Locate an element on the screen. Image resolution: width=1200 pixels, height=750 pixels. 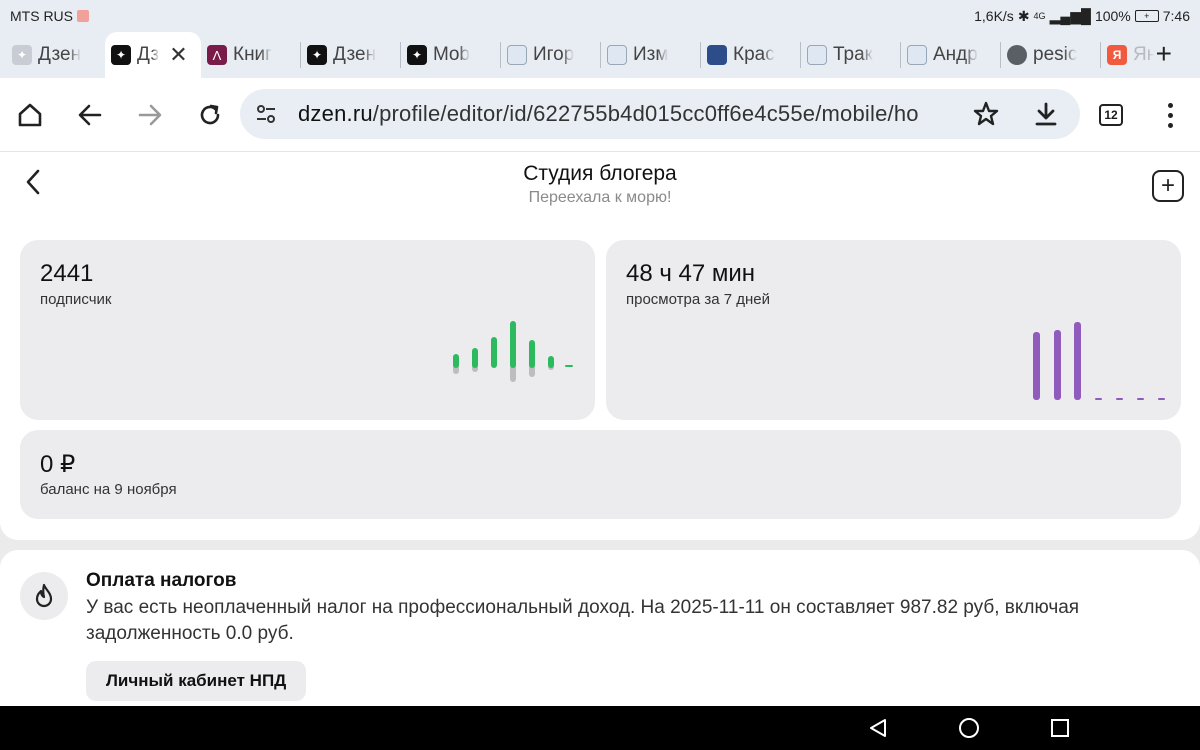
browser-tab: Андр is located at coordinates (950, 55).